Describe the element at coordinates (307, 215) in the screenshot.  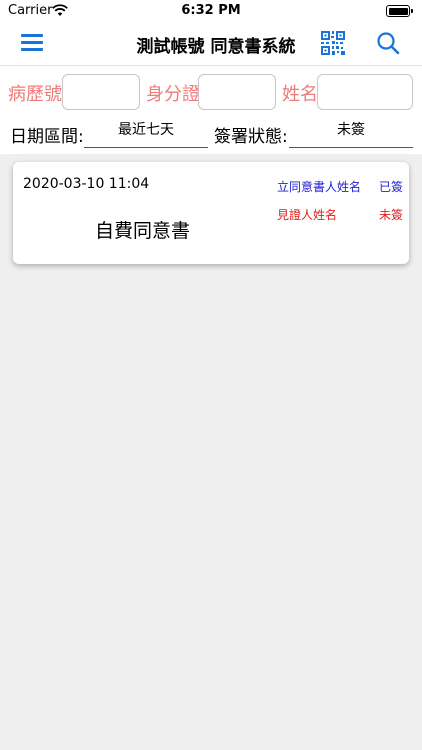
I see `signer-role-witness: 見證人姓名` at that location.